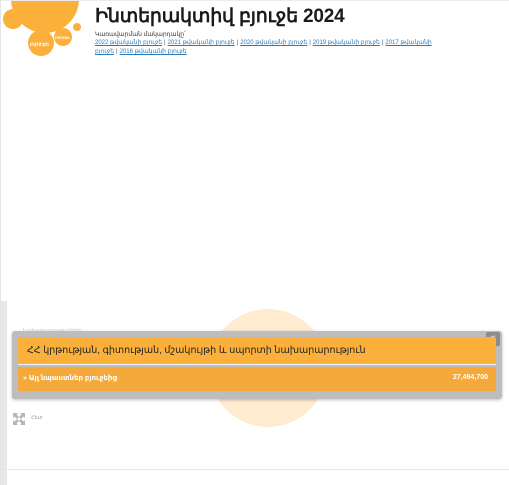  I want to click on popup-row-value: 27,464,700, so click(470, 377).